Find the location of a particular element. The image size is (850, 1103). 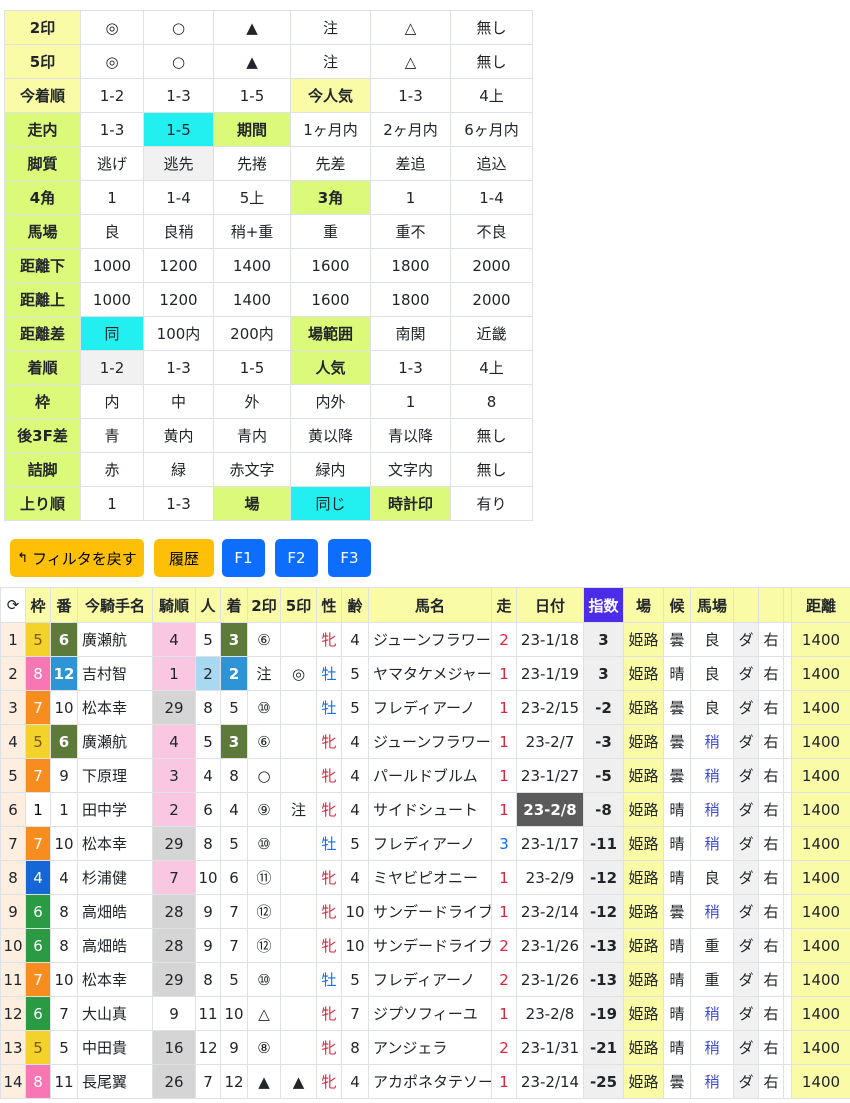

filter-option: 注 is located at coordinates (330, 27).